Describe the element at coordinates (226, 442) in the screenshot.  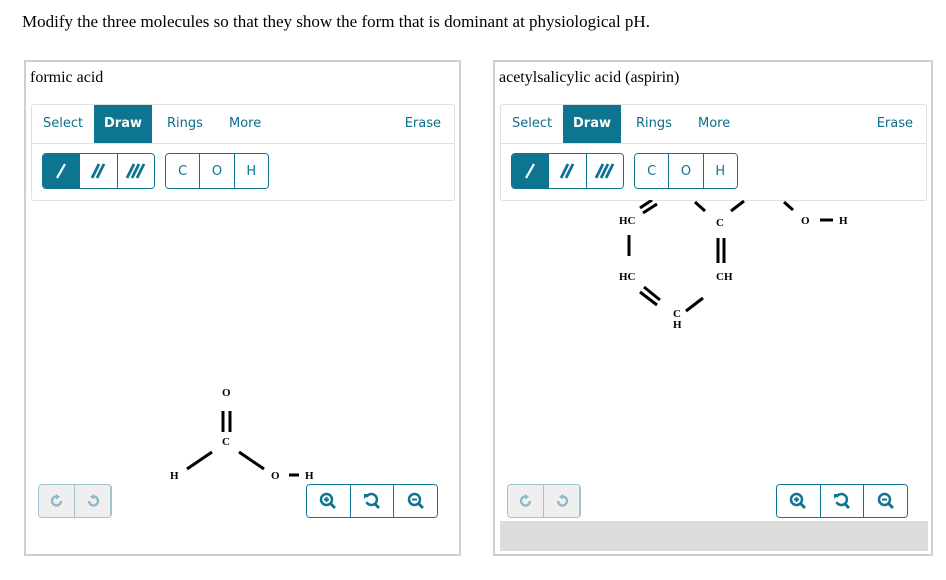
I see `atom-c: C` at that location.